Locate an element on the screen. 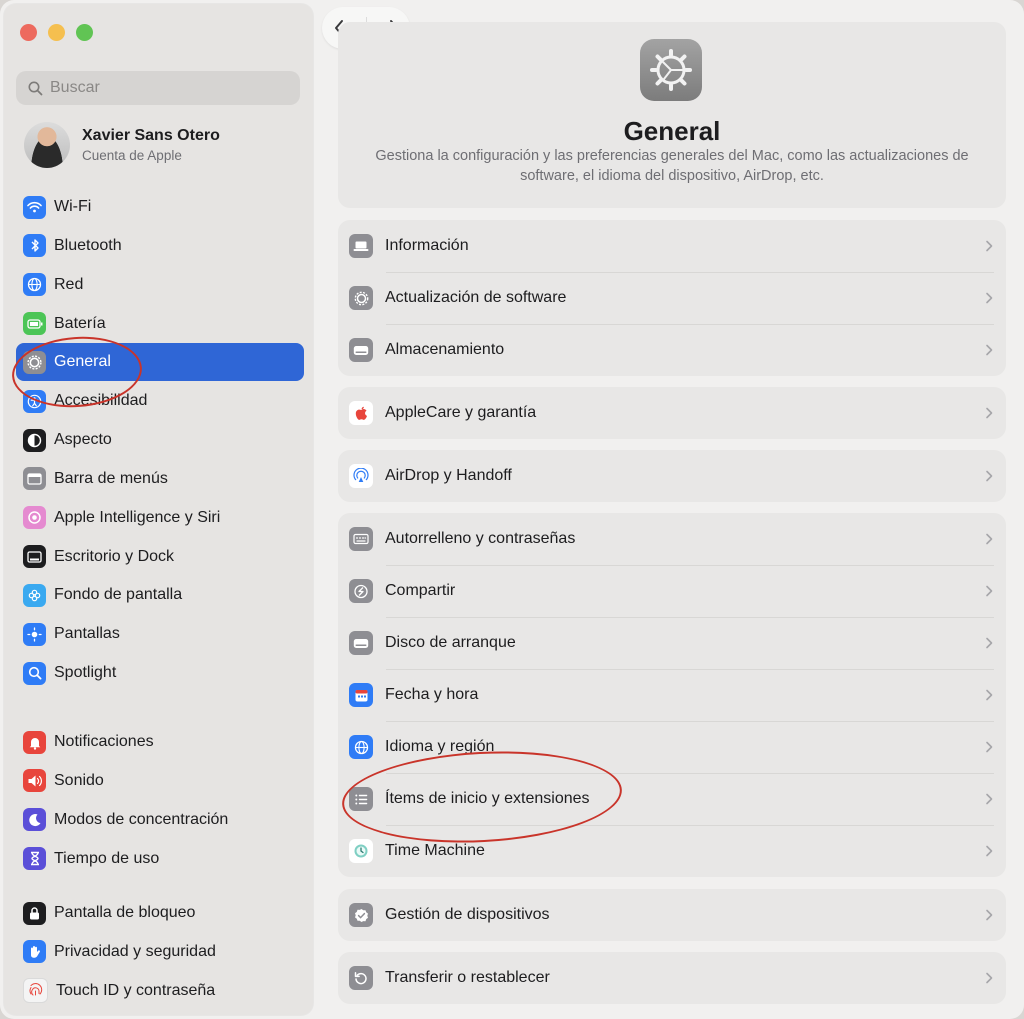  settings-row-almacenamiento: Almacenamiento is located at coordinates (672, 350).